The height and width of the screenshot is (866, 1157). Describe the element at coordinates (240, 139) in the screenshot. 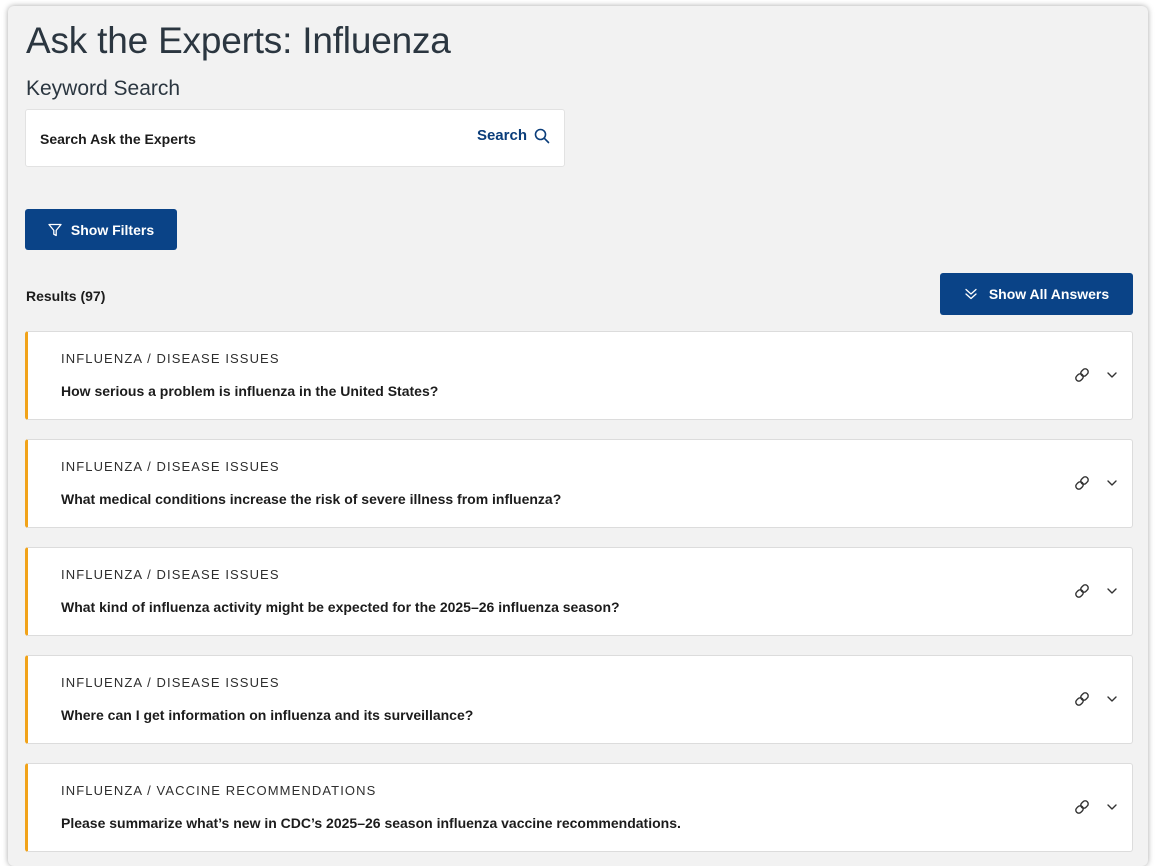

I see `search-input` at that location.